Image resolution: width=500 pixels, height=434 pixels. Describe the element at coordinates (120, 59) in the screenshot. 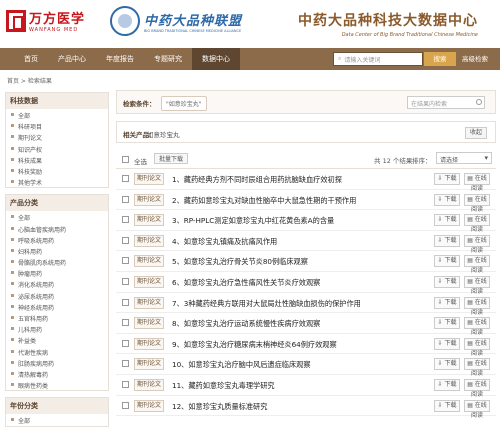

I see `nav-annual-report: 年度报告` at that location.